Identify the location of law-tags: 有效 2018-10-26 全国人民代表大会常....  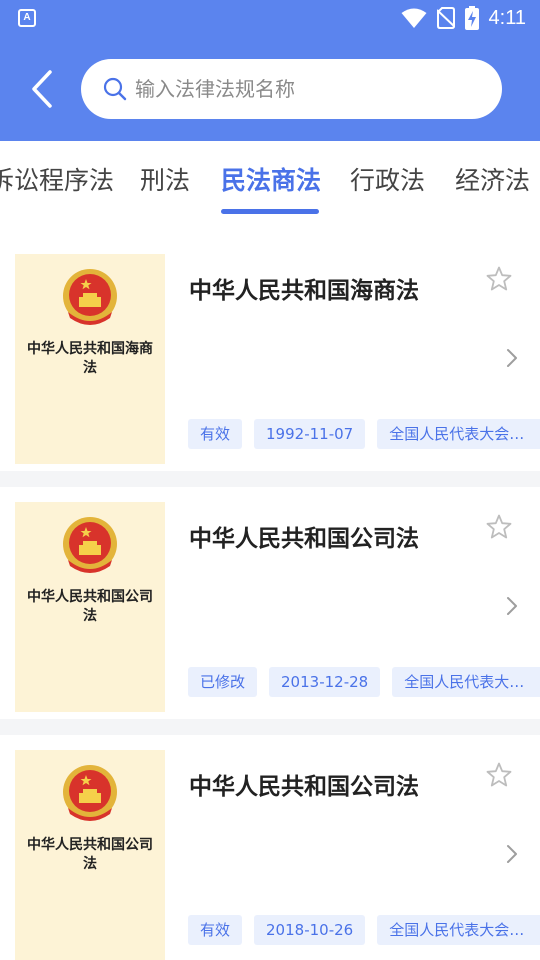
(364, 930).